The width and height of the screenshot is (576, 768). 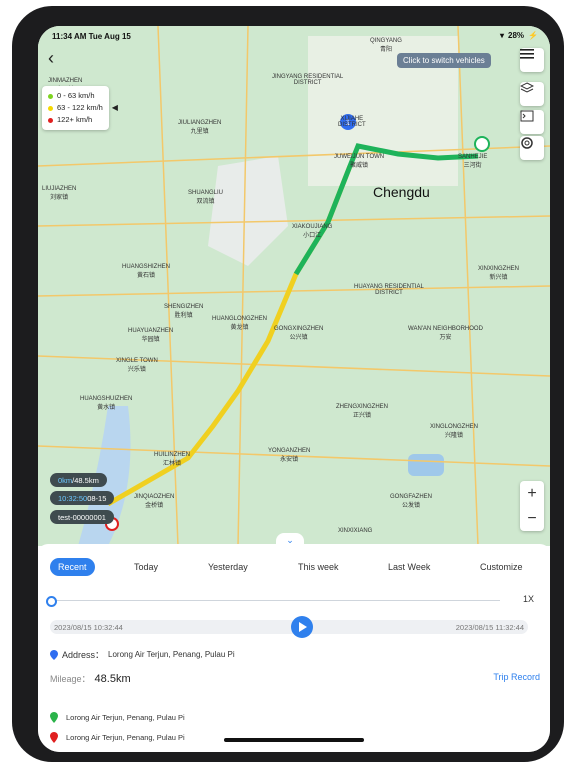 What do you see at coordinates (516, 35) in the screenshot?
I see `battery-level: 28%` at bounding box center [516, 35].